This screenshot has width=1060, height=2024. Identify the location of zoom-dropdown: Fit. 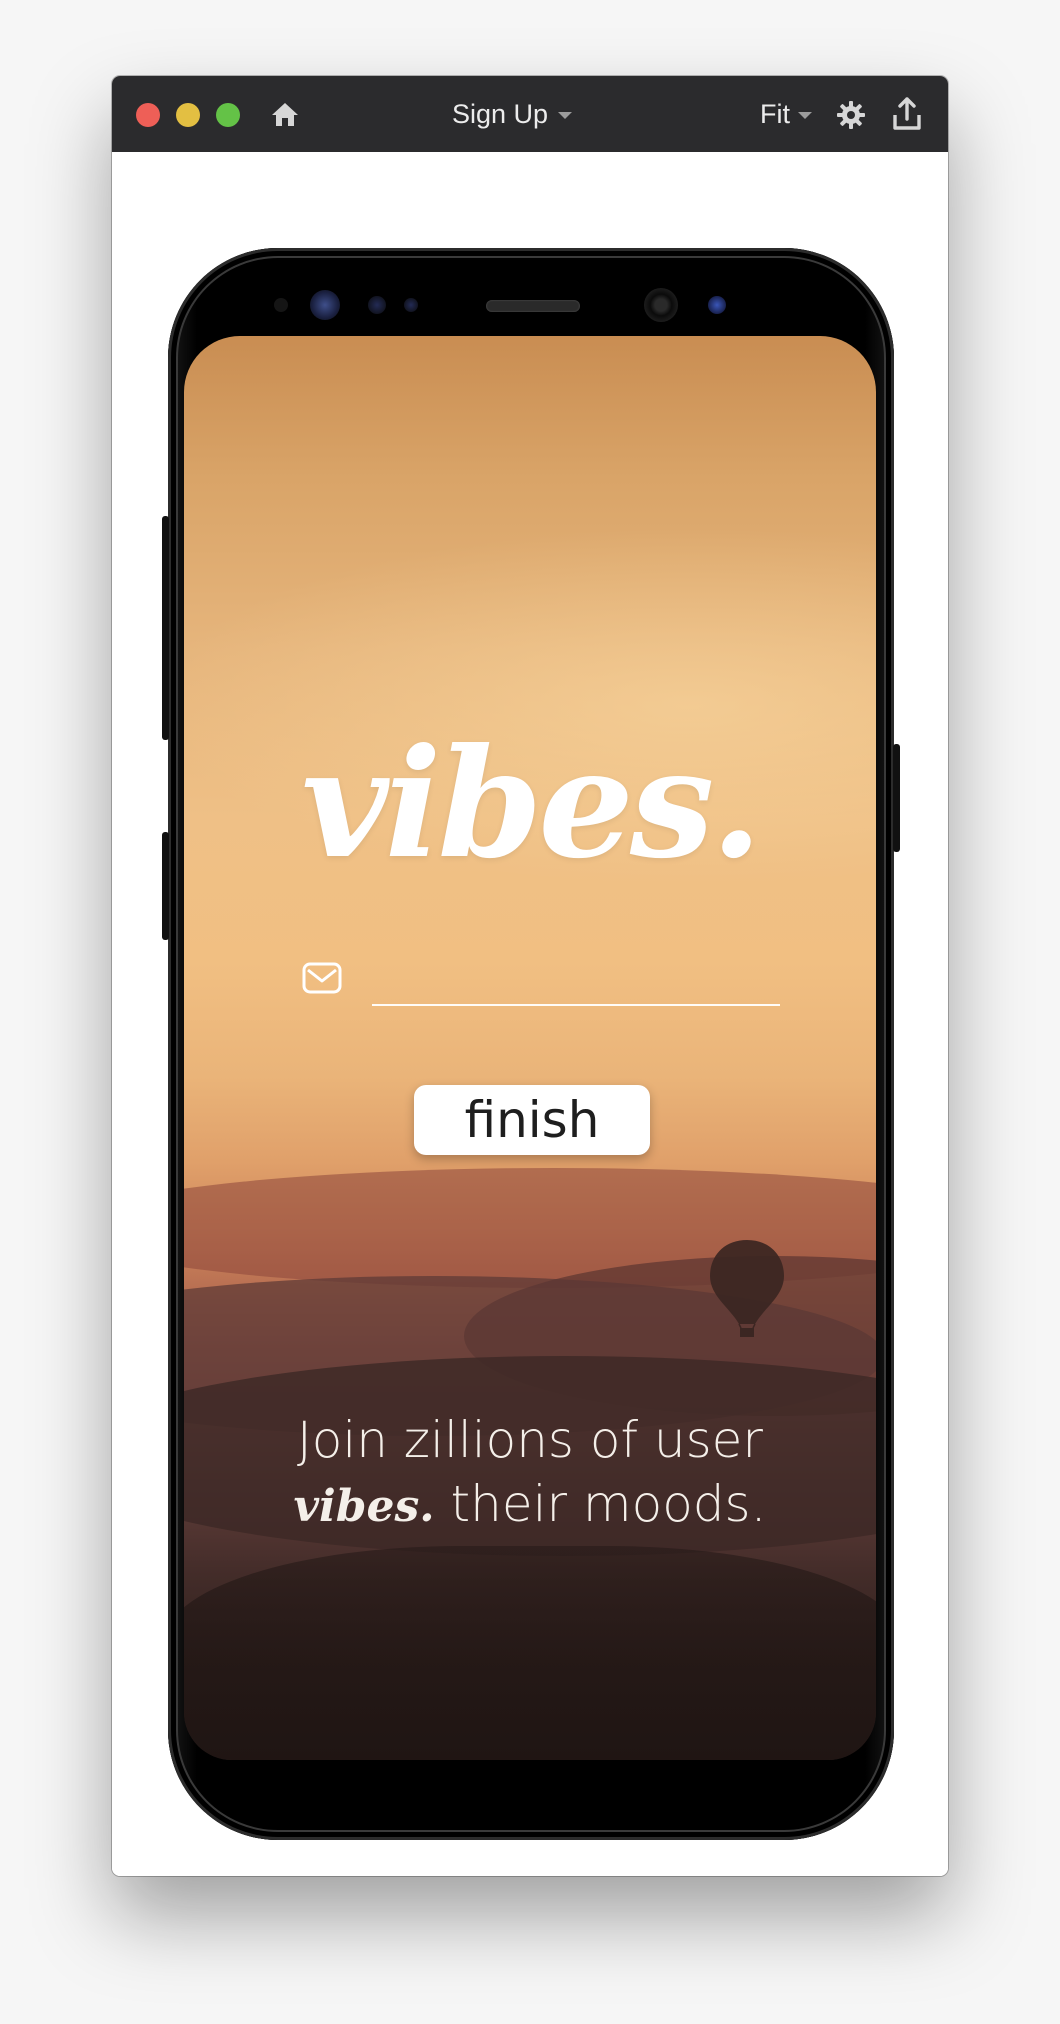
(786, 114).